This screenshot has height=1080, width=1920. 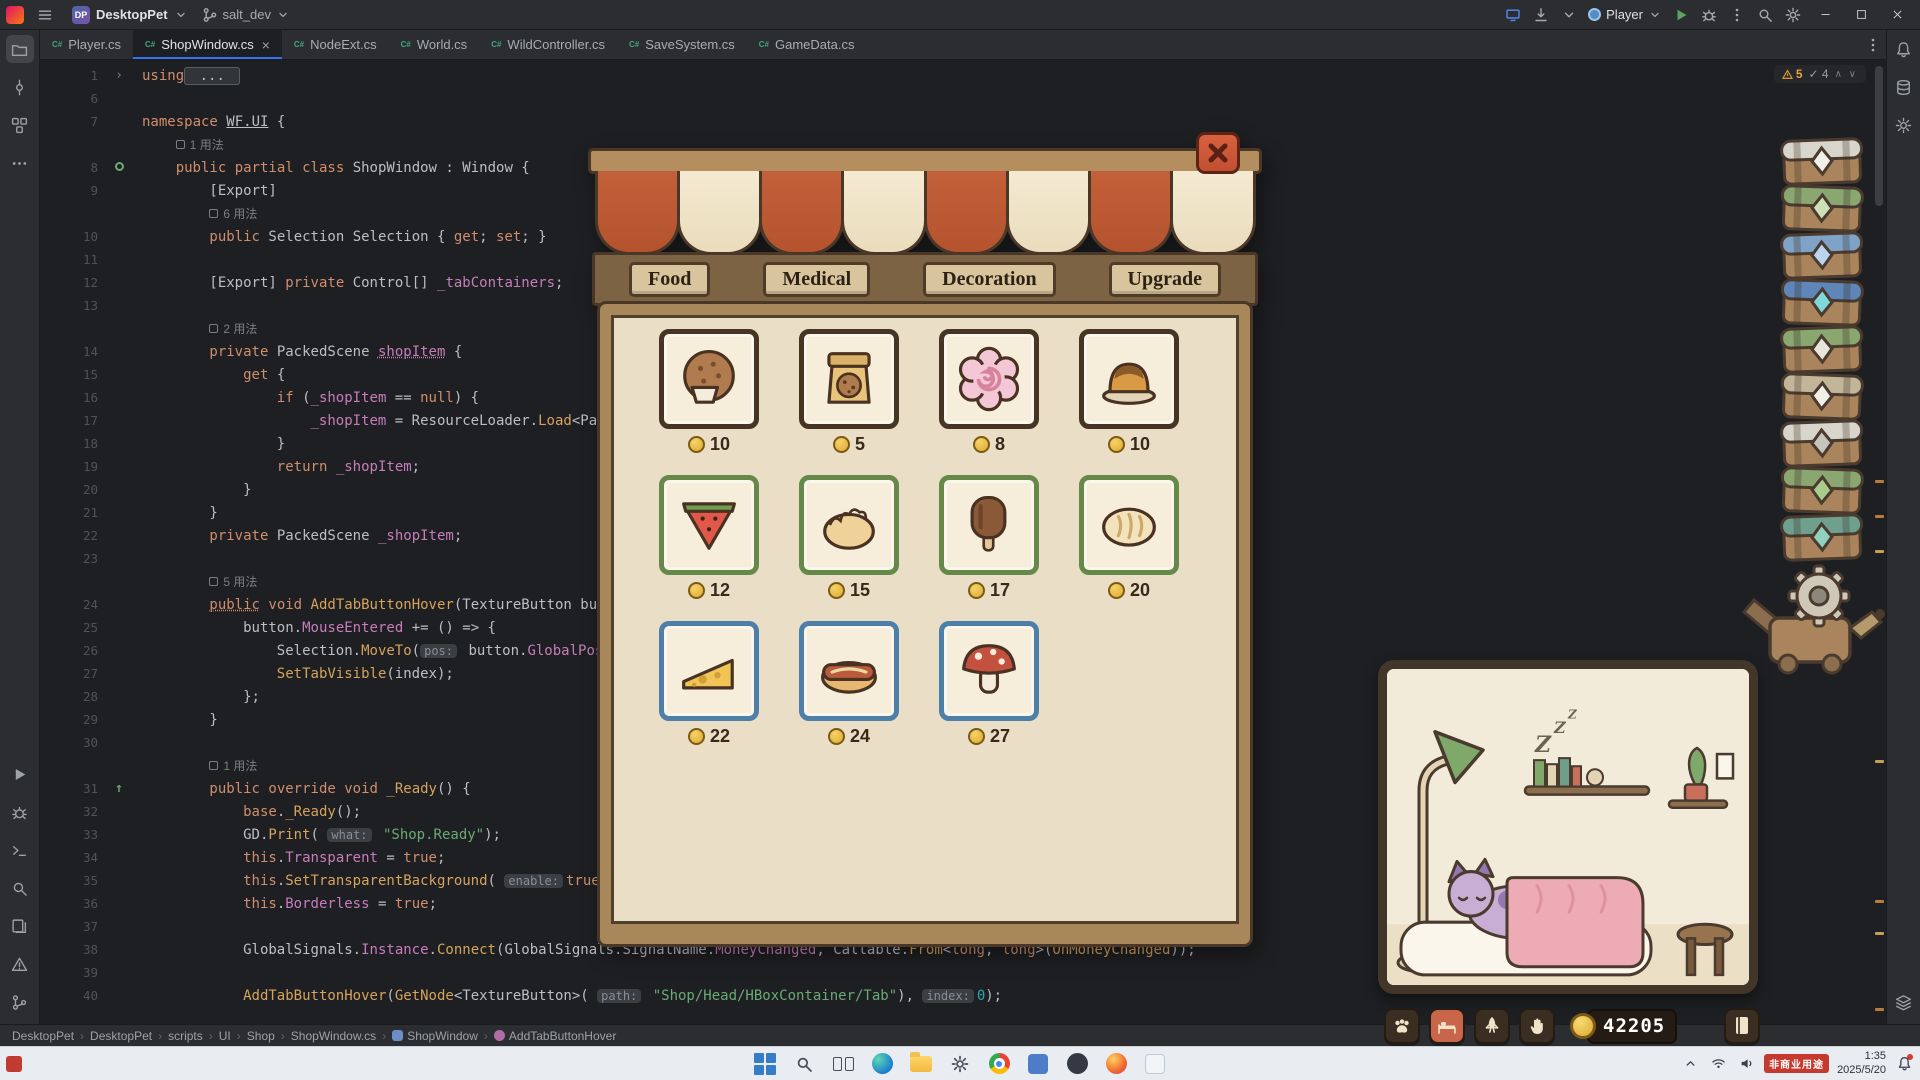 What do you see at coordinates (1513, 15) in the screenshot?
I see `device-sync-icon` at bounding box center [1513, 15].